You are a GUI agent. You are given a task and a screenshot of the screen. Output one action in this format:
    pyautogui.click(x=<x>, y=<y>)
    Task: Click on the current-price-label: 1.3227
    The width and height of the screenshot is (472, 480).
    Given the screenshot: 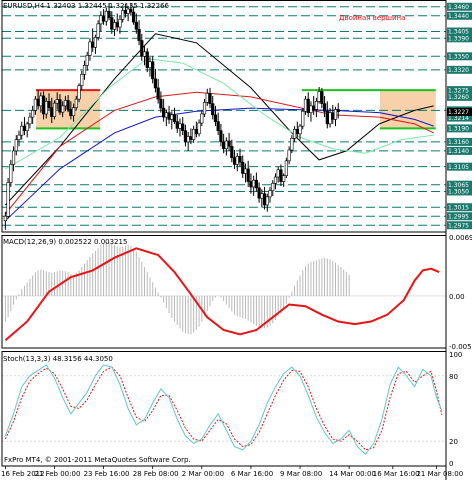 What is the action you would take?
    pyautogui.click(x=458, y=112)
    